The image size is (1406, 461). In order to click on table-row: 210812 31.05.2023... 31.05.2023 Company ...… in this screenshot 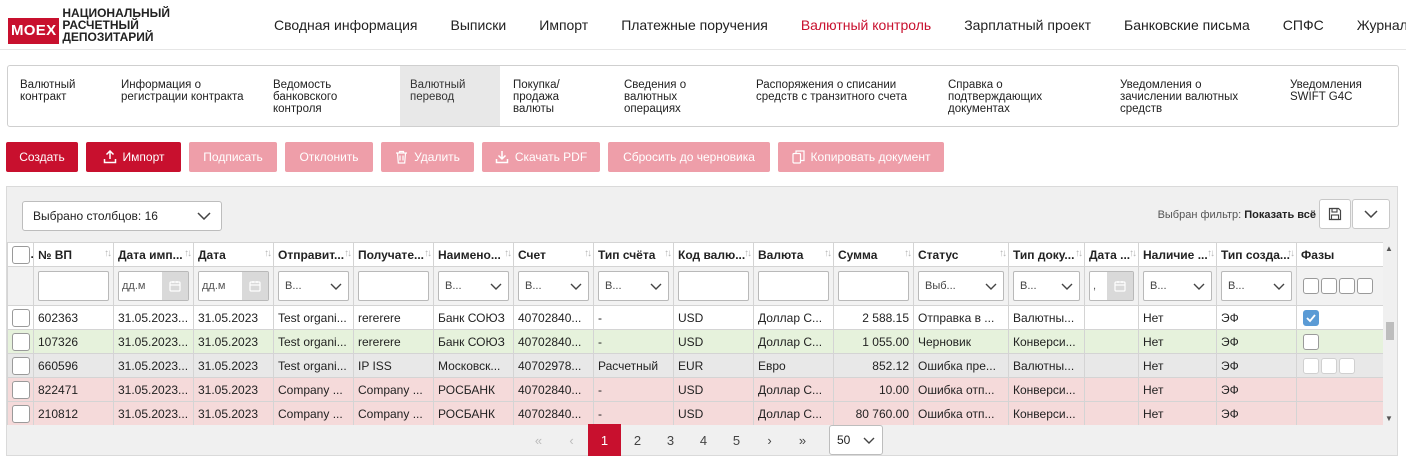, I will do `click(696, 413)`.